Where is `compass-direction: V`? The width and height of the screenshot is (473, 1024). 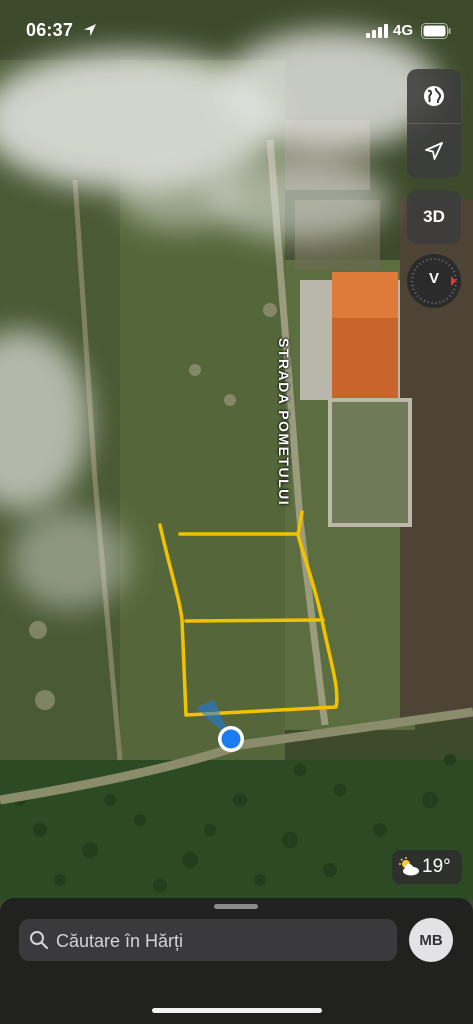
compass-direction: V is located at coordinates (433, 278).